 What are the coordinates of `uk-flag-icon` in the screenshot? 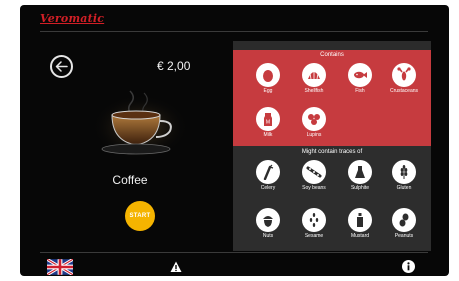 It's located at (60, 267).